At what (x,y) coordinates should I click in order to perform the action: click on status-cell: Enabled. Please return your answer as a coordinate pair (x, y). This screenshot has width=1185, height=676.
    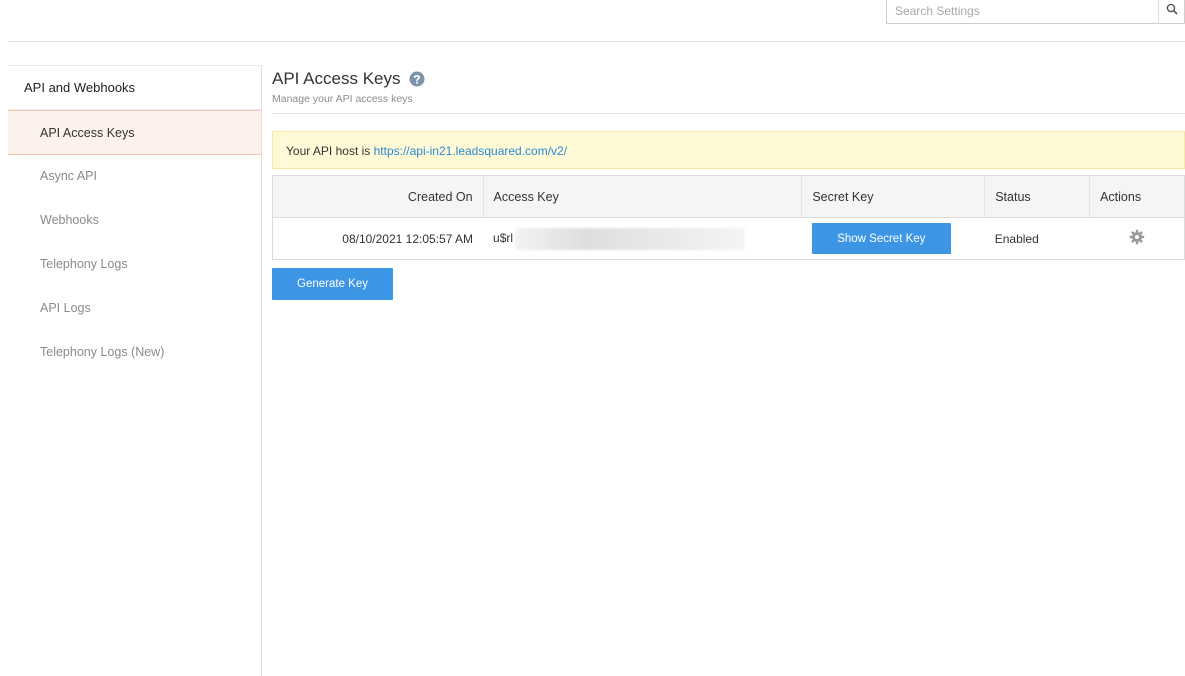
    Looking at the image, I should click on (1016, 238).